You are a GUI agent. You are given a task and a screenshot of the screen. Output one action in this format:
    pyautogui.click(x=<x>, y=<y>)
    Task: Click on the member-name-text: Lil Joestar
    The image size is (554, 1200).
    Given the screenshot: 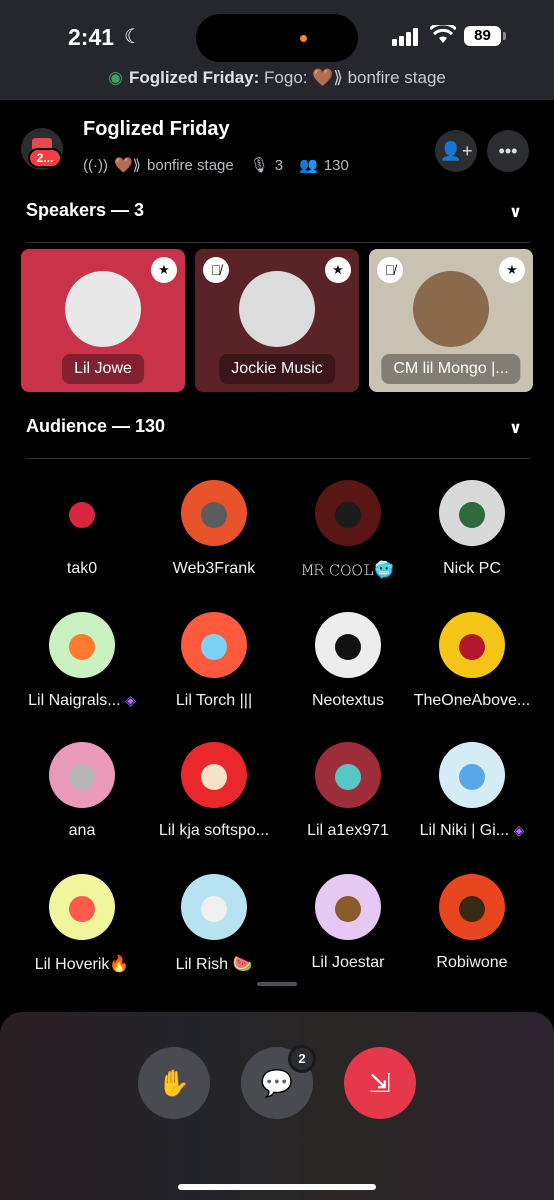 What is the action you would take?
    pyautogui.click(x=348, y=962)
    